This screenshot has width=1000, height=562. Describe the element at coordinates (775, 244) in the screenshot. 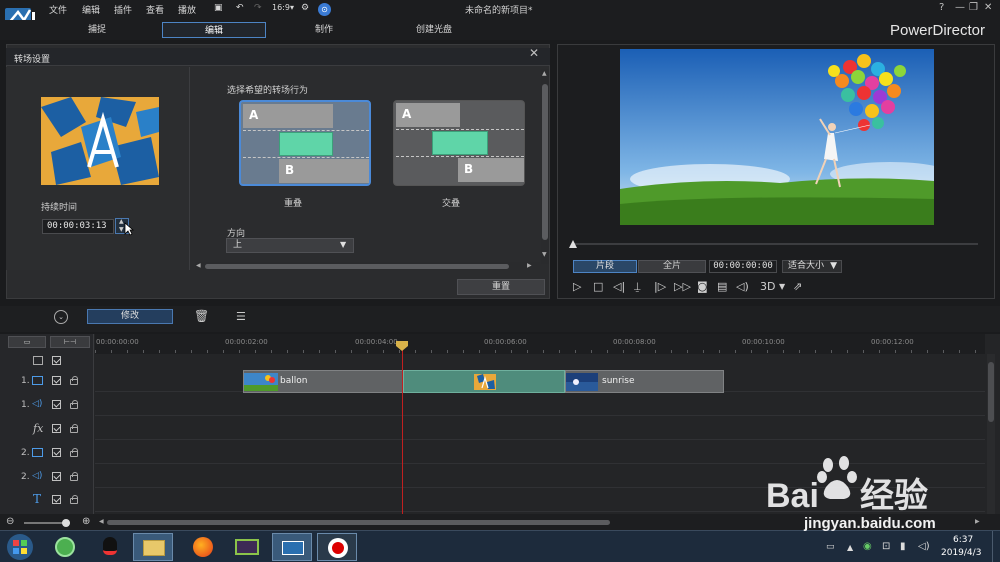

I see `seek-bar` at that location.